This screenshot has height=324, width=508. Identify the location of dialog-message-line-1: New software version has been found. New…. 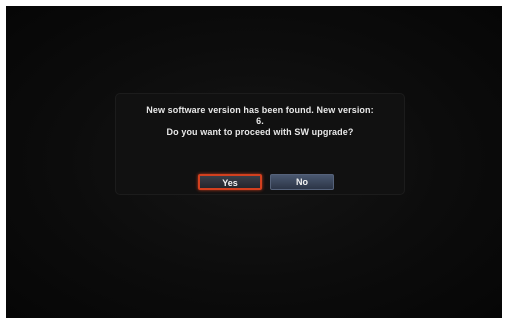
(260, 110).